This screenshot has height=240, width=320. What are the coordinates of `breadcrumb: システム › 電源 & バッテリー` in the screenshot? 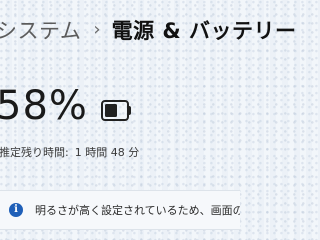 It's located at (148, 30).